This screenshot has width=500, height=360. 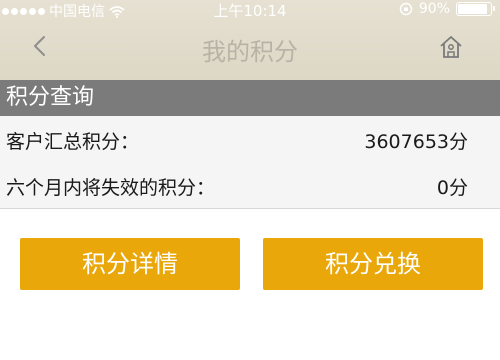 I want to click on points-exchange-button: 积分兑换, so click(x=373, y=264).